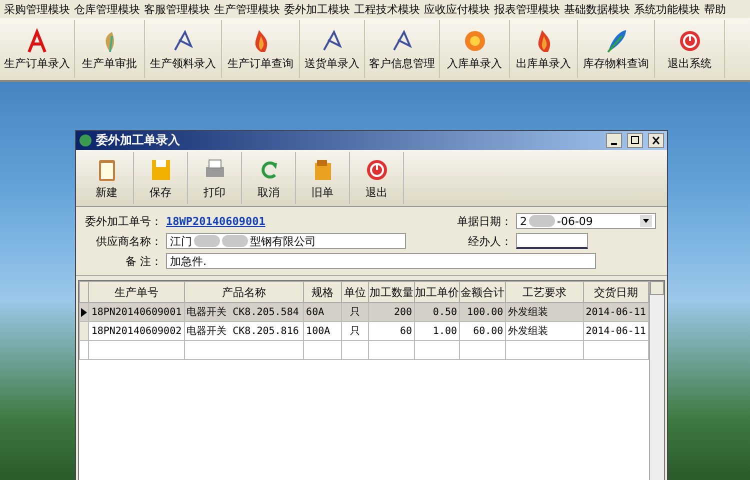  What do you see at coordinates (615, 312) in the screenshot?
I see `table-cell: 2014-06-11` at bounding box center [615, 312].